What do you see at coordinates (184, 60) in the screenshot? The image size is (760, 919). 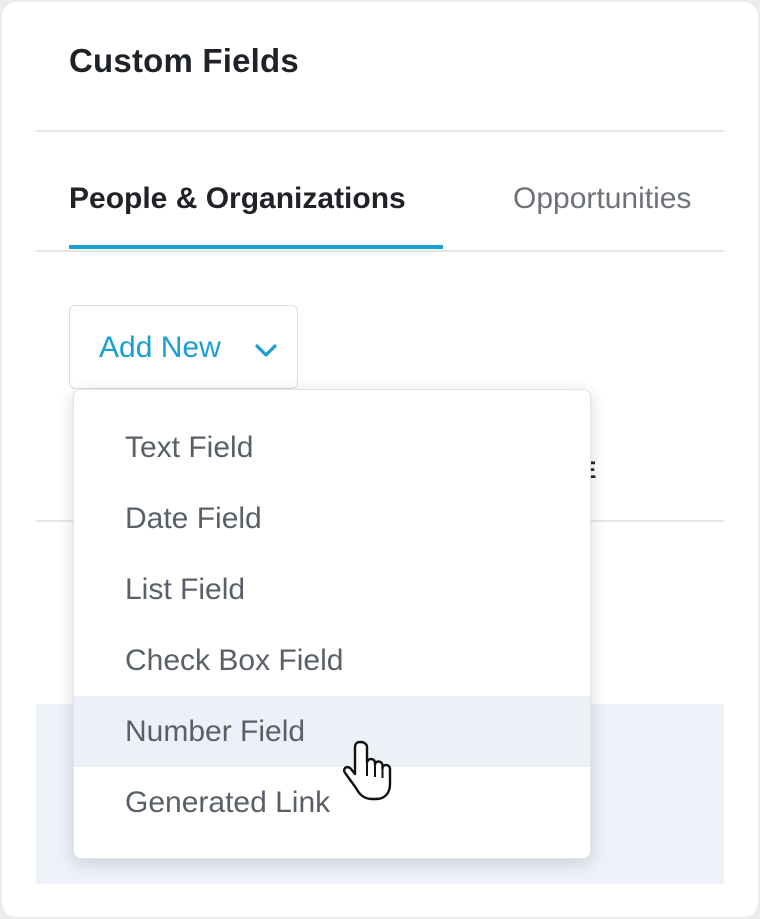 I see `page-title: Custom Fields` at bounding box center [184, 60].